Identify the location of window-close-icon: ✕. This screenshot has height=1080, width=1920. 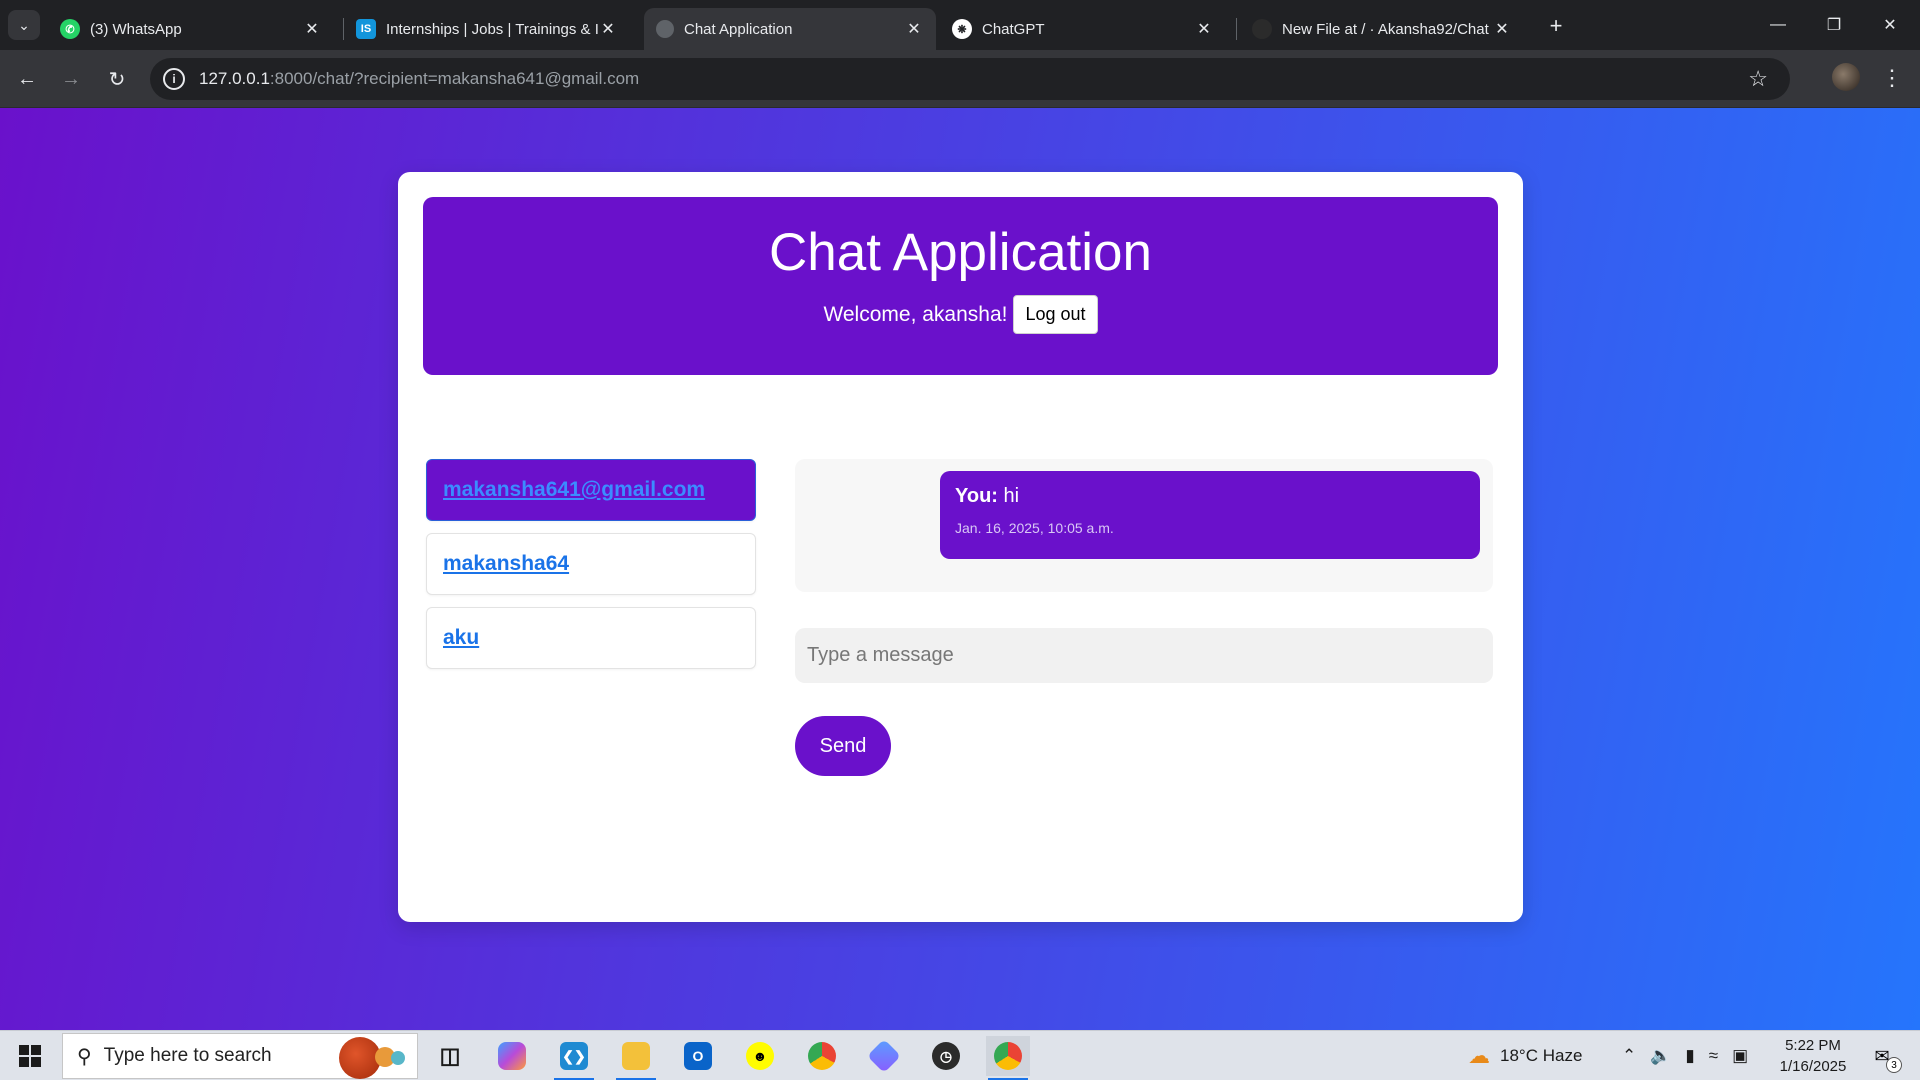
(1890, 25).